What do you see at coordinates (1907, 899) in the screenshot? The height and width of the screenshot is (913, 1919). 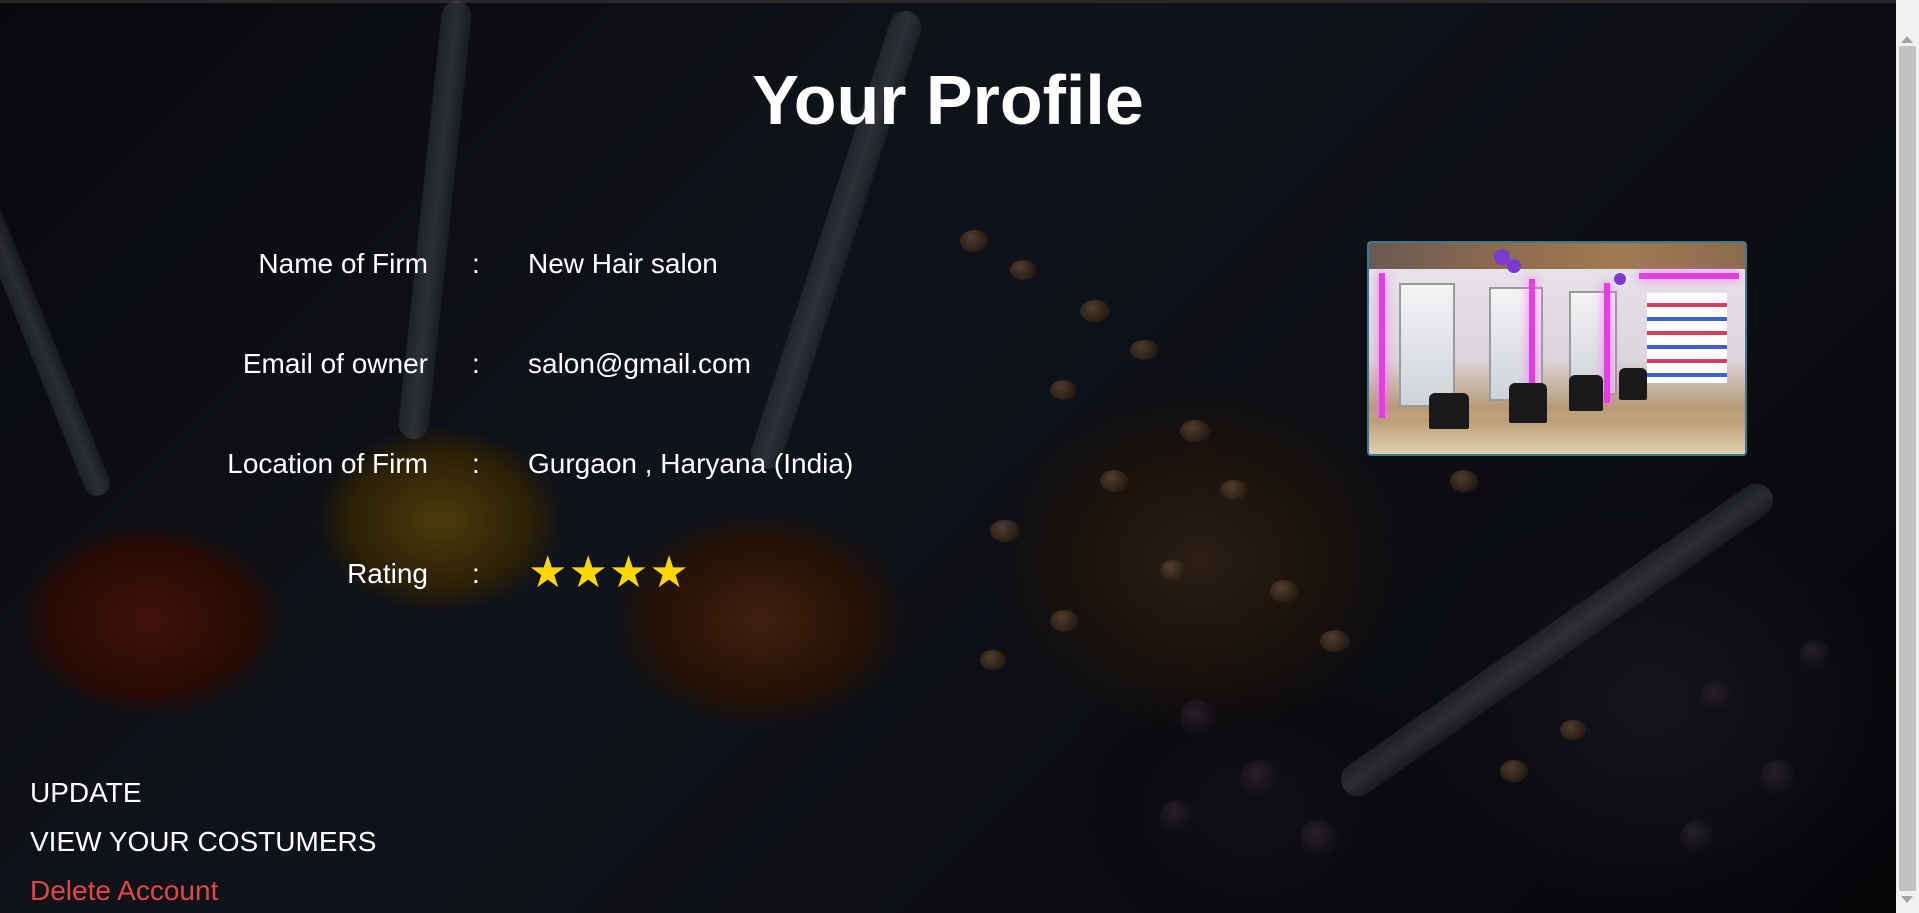 I see `scroll-down-arrow-icon` at bounding box center [1907, 899].